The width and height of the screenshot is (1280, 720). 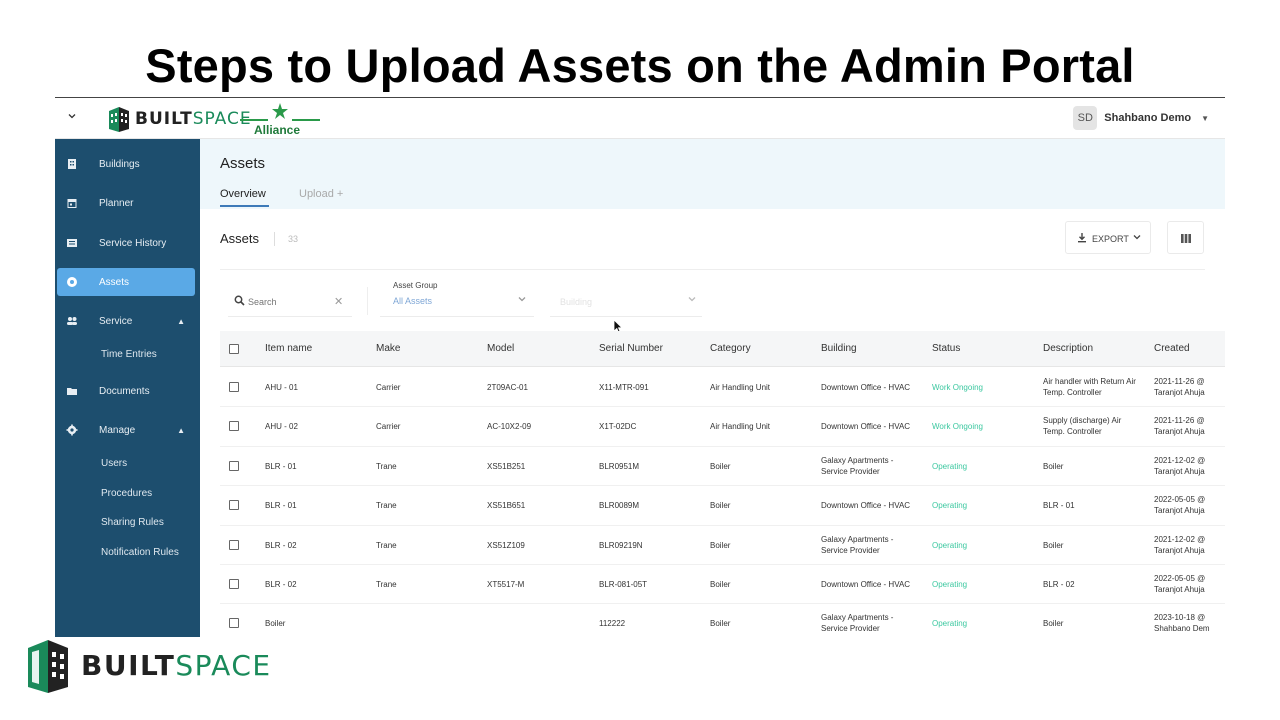 What do you see at coordinates (839, 348) in the screenshot?
I see `column-header: Building` at bounding box center [839, 348].